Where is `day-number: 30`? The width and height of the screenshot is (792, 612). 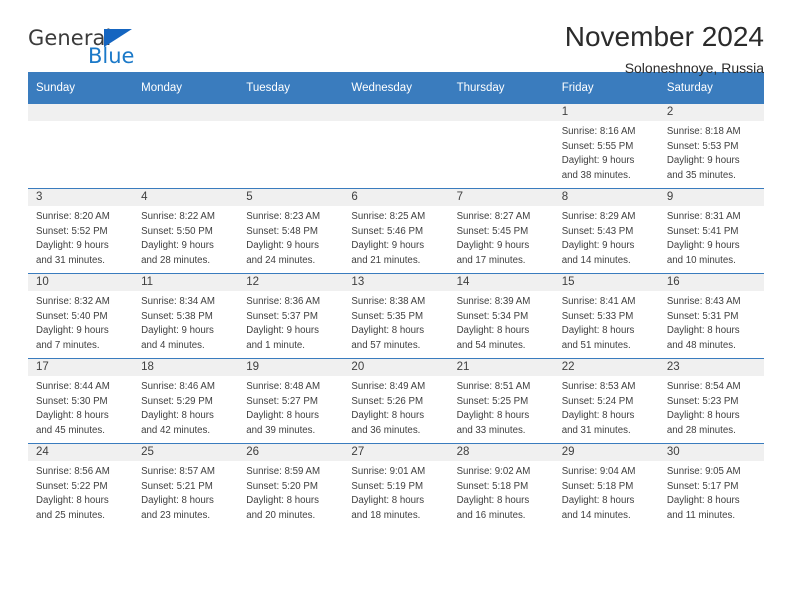
day-number: 30 is located at coordinates (711, 452).